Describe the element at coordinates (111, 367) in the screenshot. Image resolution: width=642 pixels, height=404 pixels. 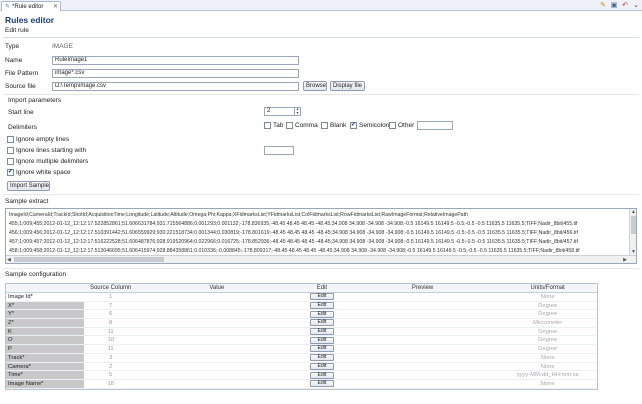
I see `source-column: 2` at that location.